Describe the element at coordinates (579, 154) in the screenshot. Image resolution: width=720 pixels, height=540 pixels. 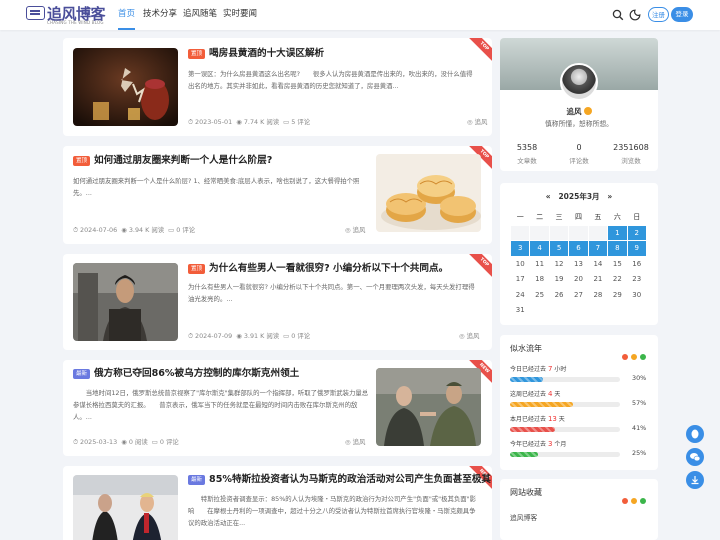
I see `stat-comments: 0 评论数` at that location.